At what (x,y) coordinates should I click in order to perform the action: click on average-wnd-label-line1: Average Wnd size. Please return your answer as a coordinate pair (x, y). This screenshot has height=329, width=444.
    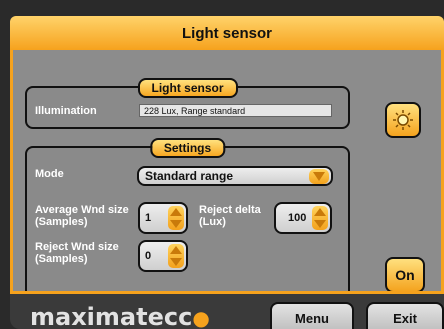
    Looking at the image, I should click on (82, 210).